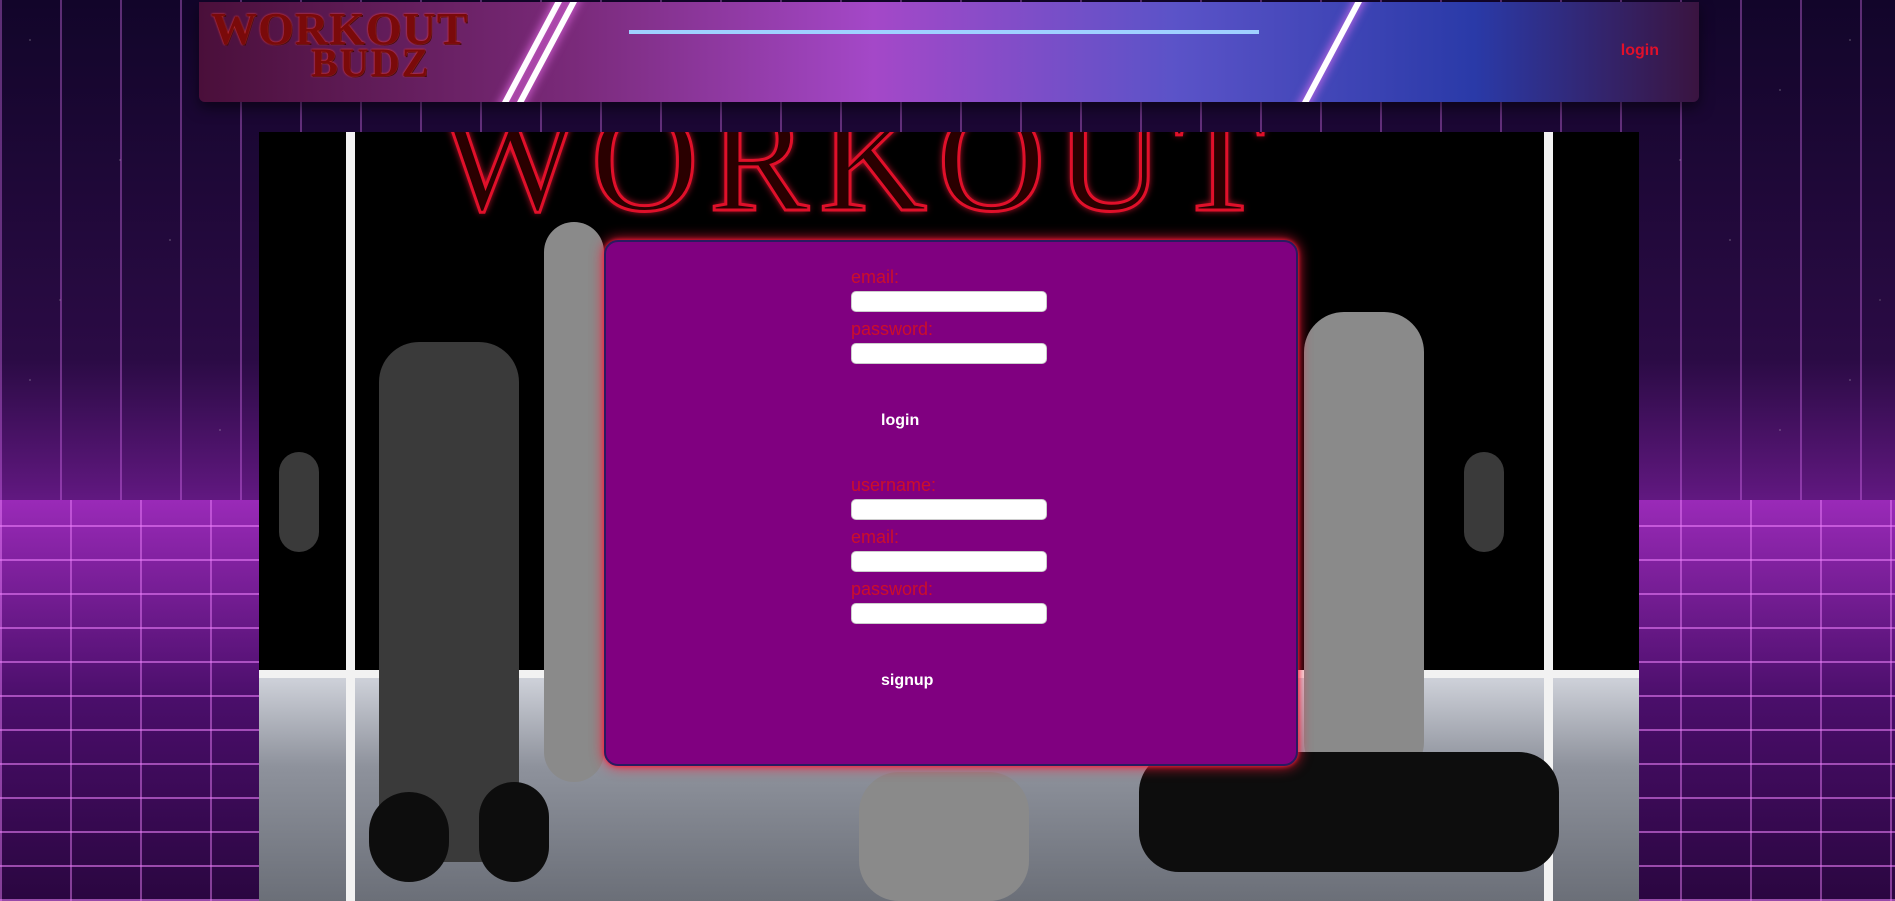 Image resolution: width=1895 pixels, height=901 pixels. Describe the element at coordinates (949, 613) in the screenshot. I see `signup-password-input` at that location.